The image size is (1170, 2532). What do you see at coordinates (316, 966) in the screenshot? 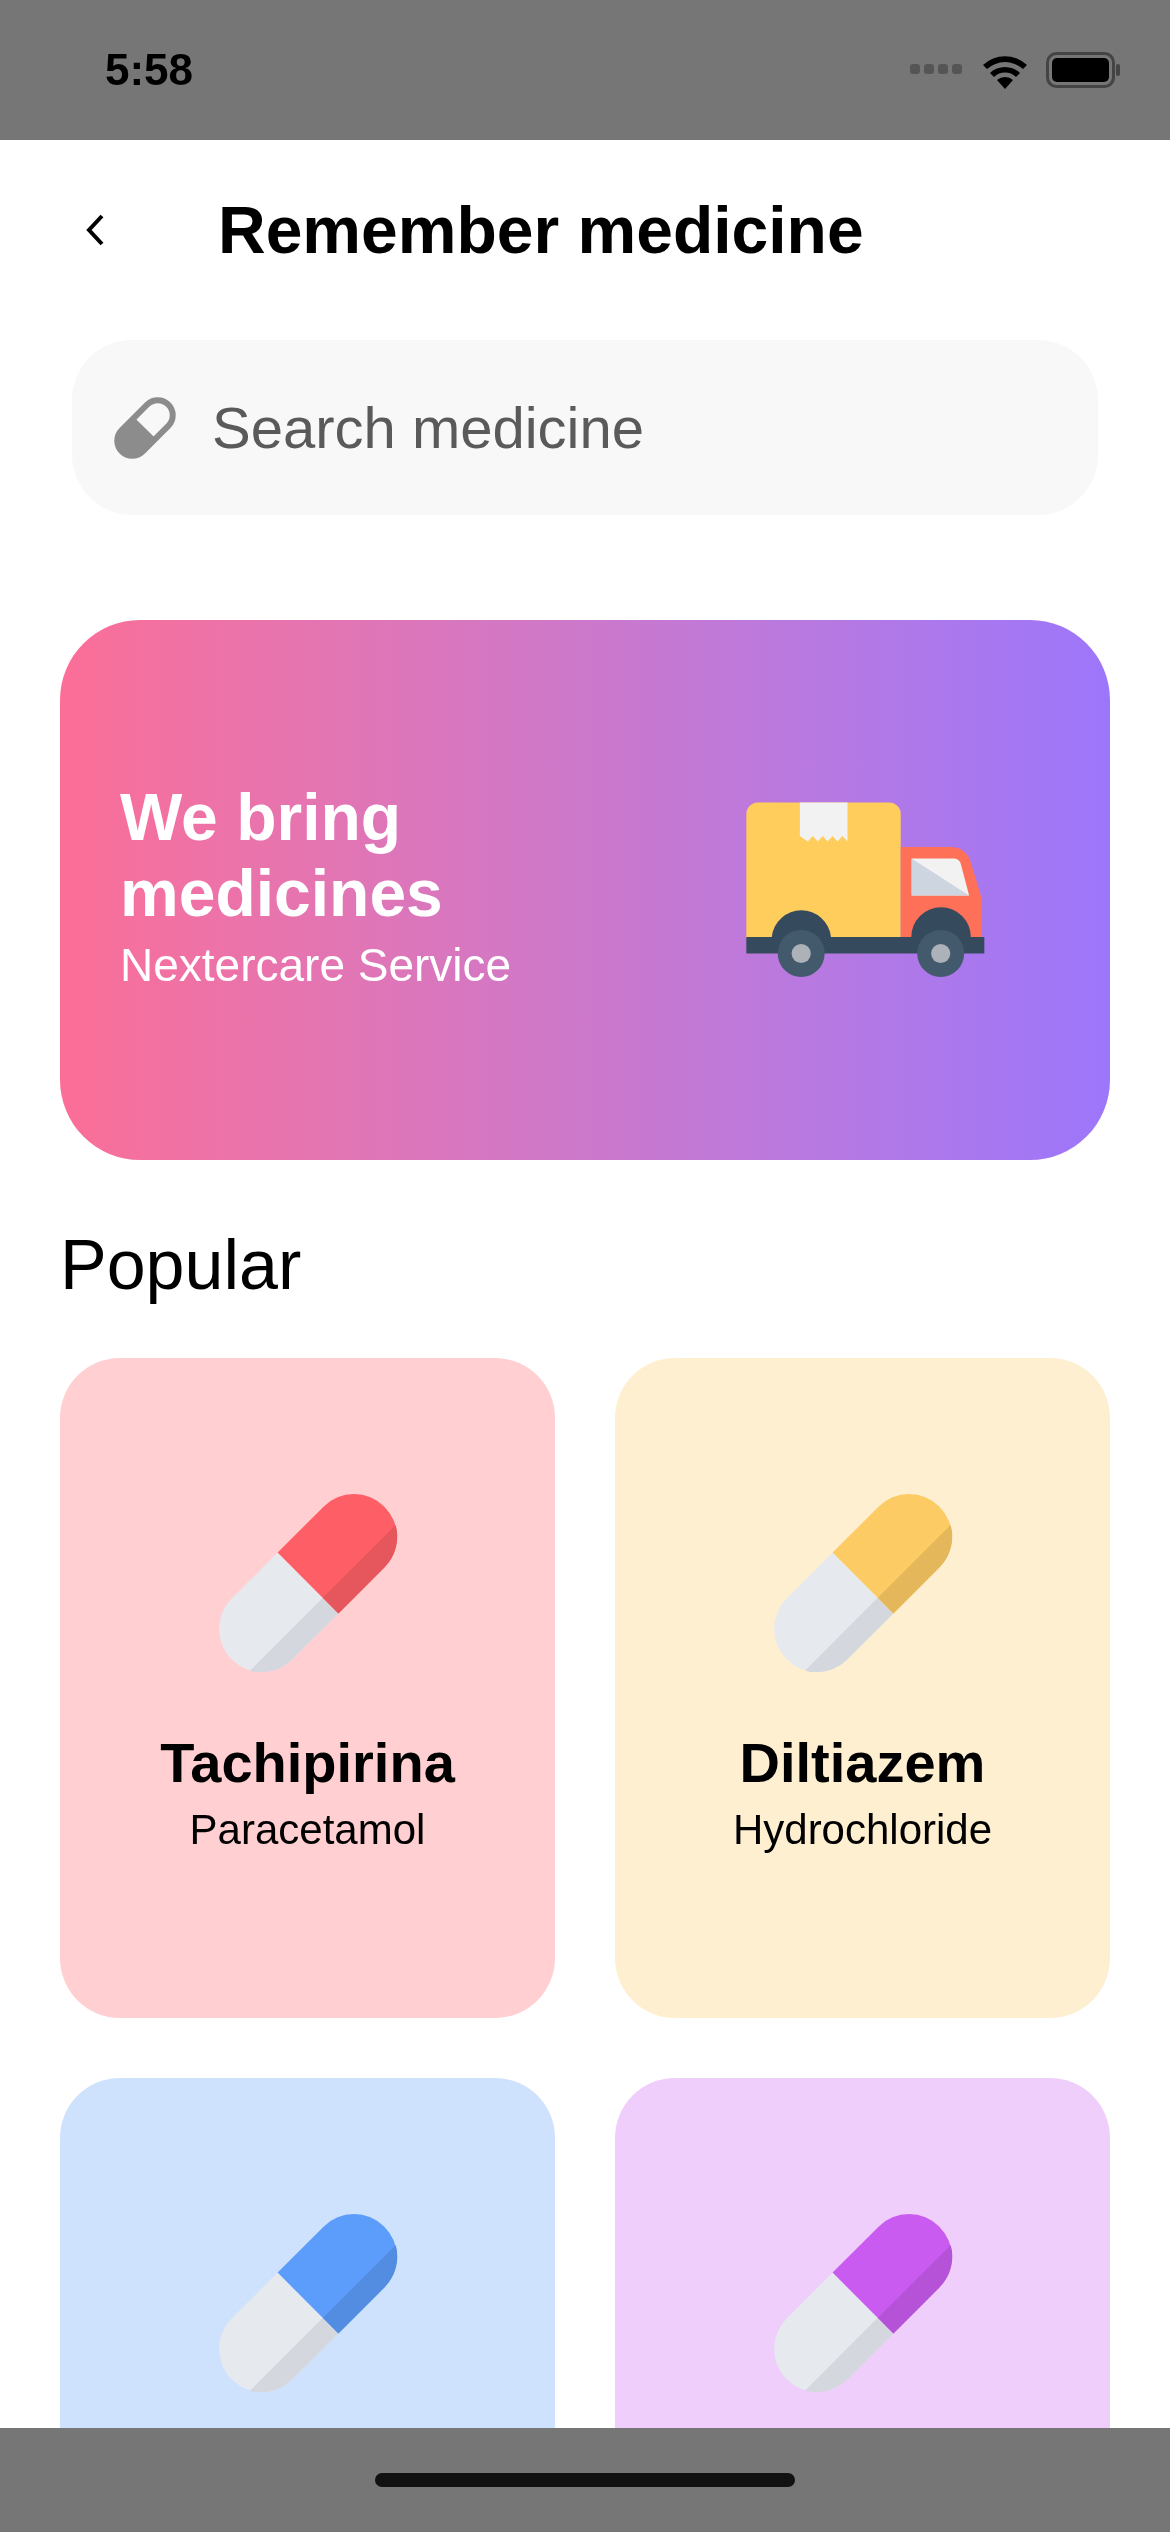
I see `banner-subtitle: Nextercare Service` at bounding box center [316, 966].